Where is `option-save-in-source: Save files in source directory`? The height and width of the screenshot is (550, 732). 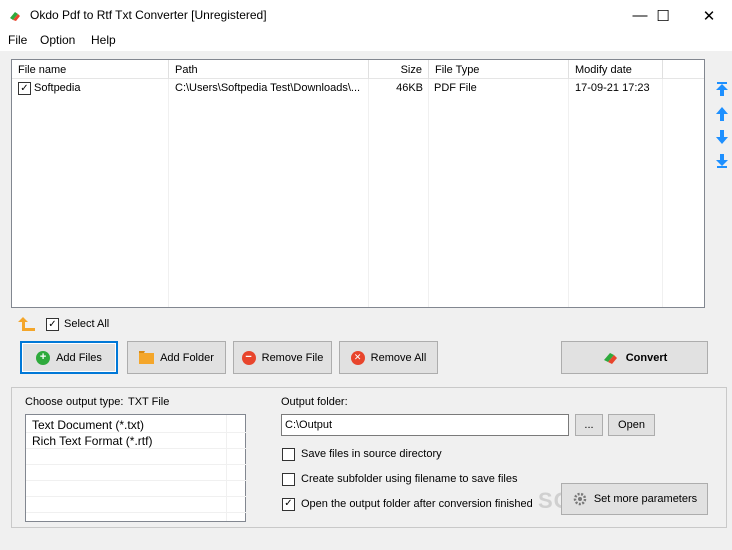 option-save-in-source: Save files in source directory is located at coordinates (362, 454).